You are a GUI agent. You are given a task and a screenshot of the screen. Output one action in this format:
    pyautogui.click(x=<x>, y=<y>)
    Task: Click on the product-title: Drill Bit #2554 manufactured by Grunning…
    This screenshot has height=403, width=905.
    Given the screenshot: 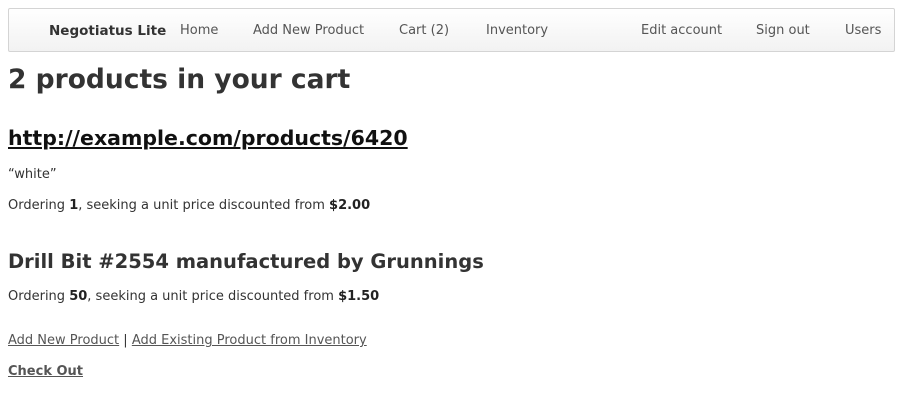 What is the action you would take?
    pyautogui.click(x=246, y=261)
    